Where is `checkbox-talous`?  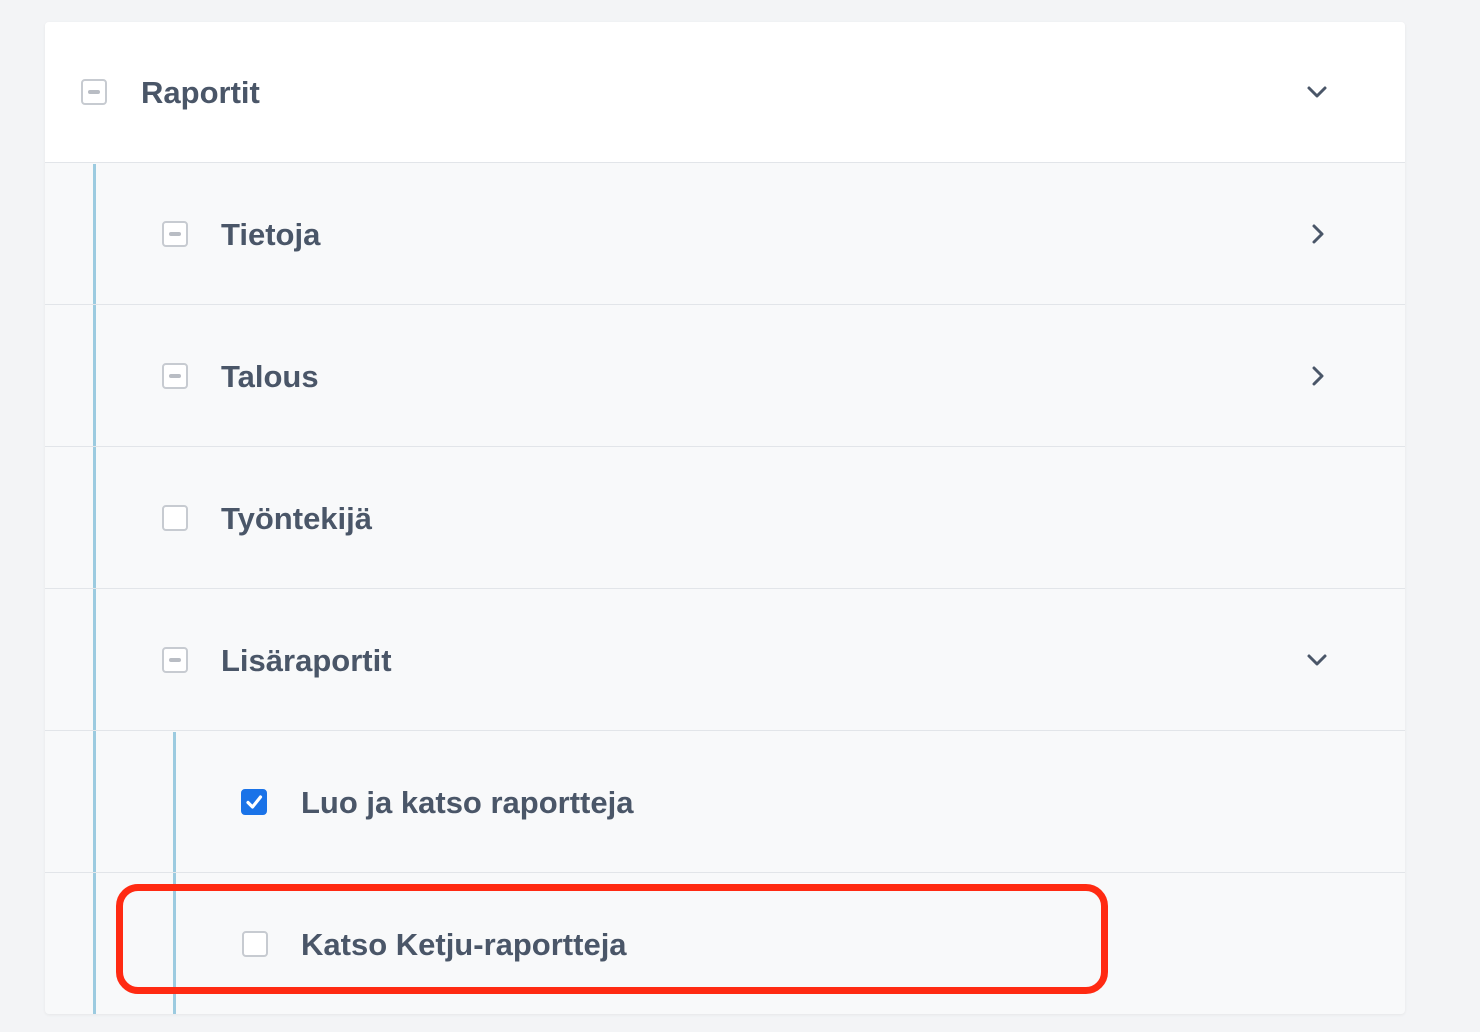
checkbox-talous is located at coordinates (175, 376).